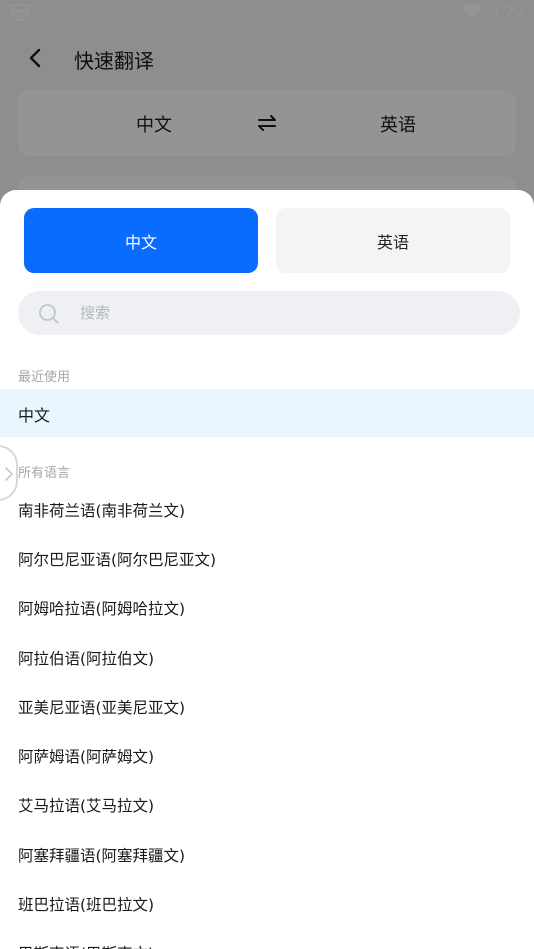  Describe the element at coordinates (44, 377) in the screenshot. I see `recent-section-label: 最近使用` at that location.